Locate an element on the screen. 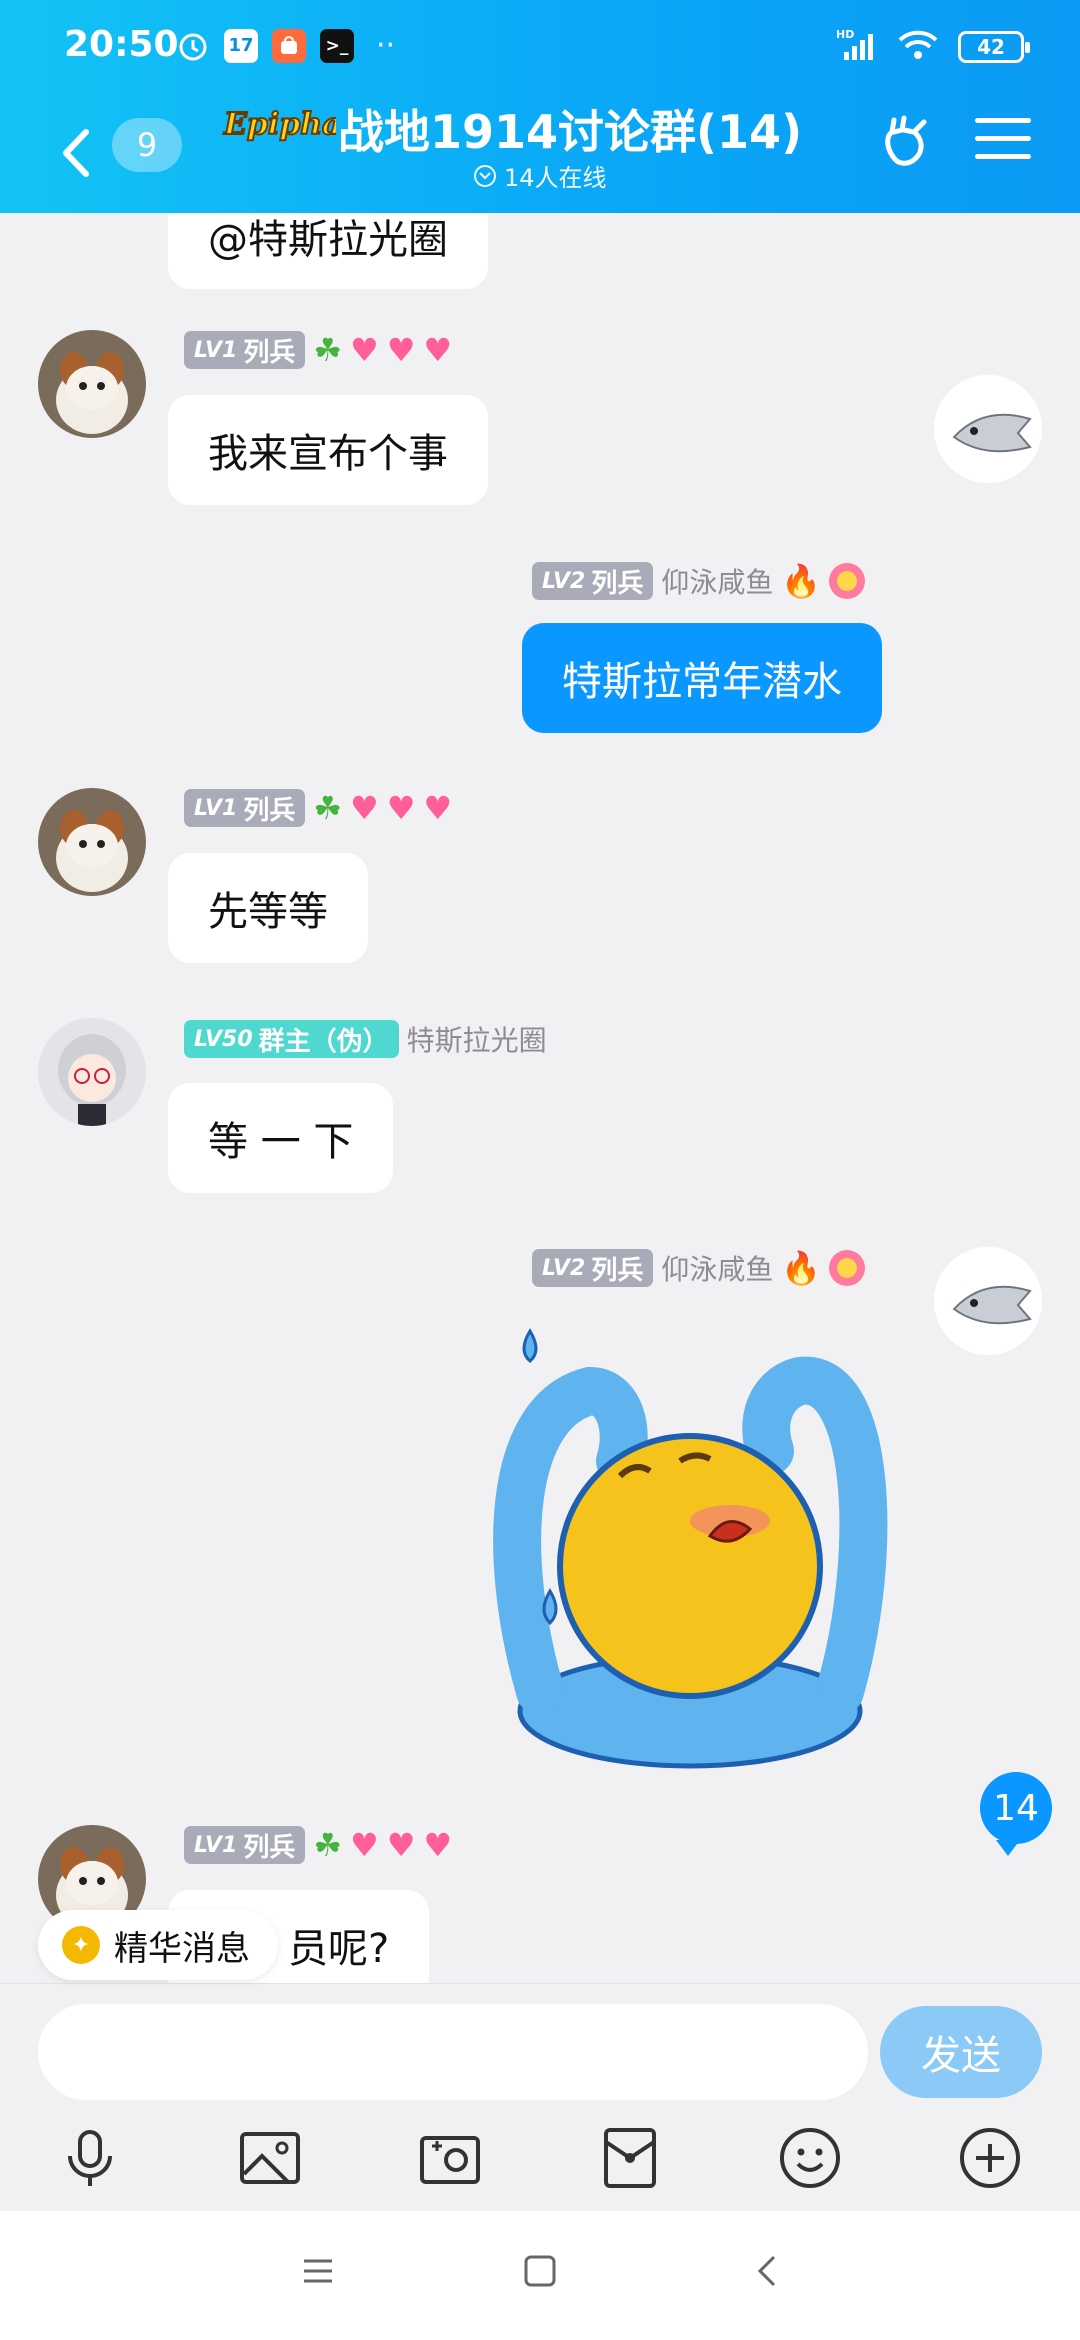  message-bubble-self: 特斯拉常年潜水 is located at coordinates (702, 678).